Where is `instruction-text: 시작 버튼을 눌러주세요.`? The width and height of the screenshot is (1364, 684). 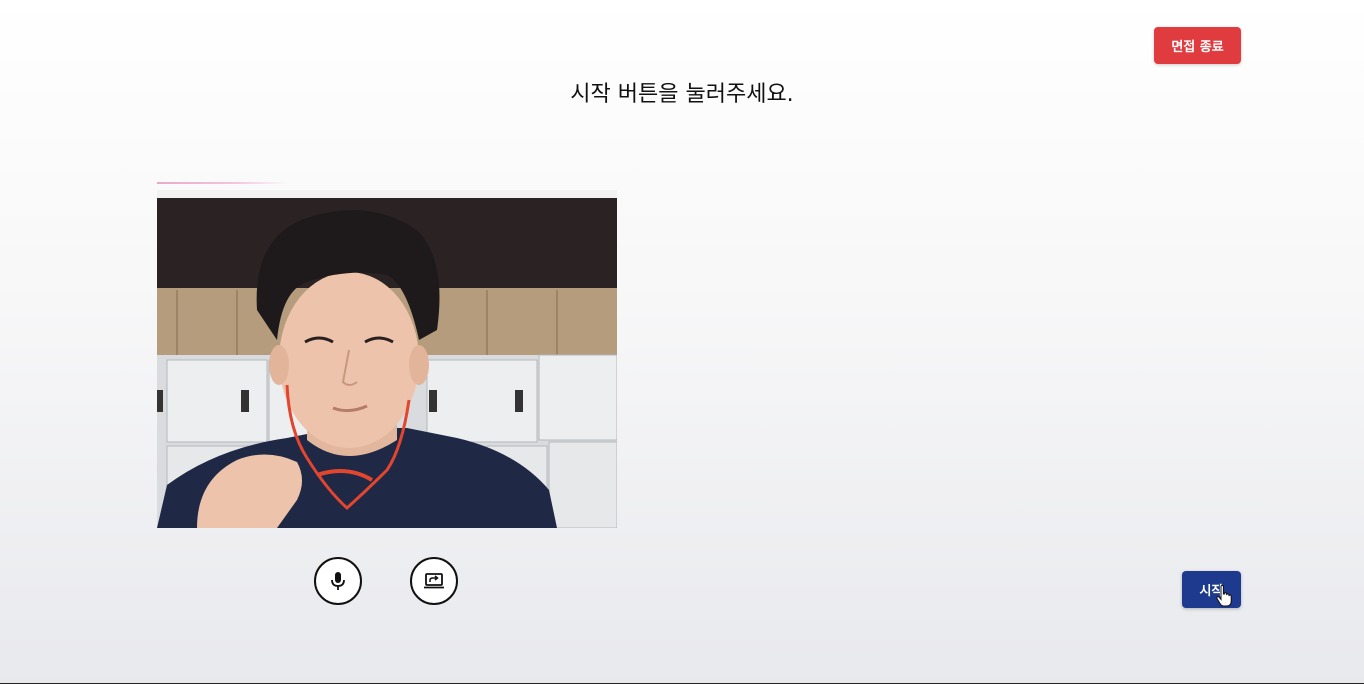
instruction-text: 시작 버튼을 눌러주세요. is located at coordinates (682, 94).